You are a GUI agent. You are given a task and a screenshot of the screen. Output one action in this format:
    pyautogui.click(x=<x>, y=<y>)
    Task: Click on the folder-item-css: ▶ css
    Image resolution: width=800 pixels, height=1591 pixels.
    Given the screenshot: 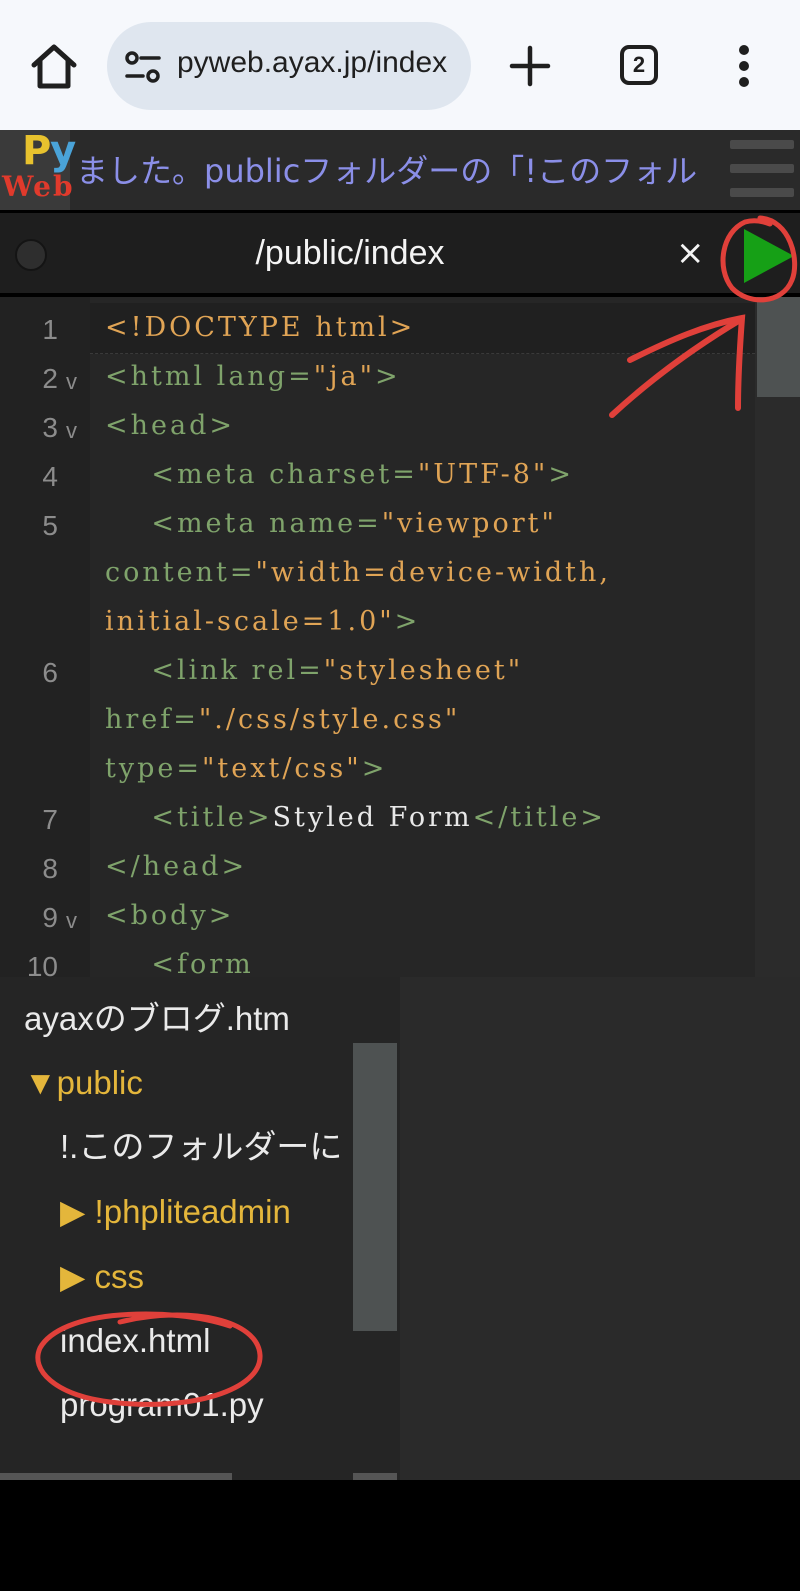 What is the action you would take?
    pyautogui.click(x=102, y=1277)
    